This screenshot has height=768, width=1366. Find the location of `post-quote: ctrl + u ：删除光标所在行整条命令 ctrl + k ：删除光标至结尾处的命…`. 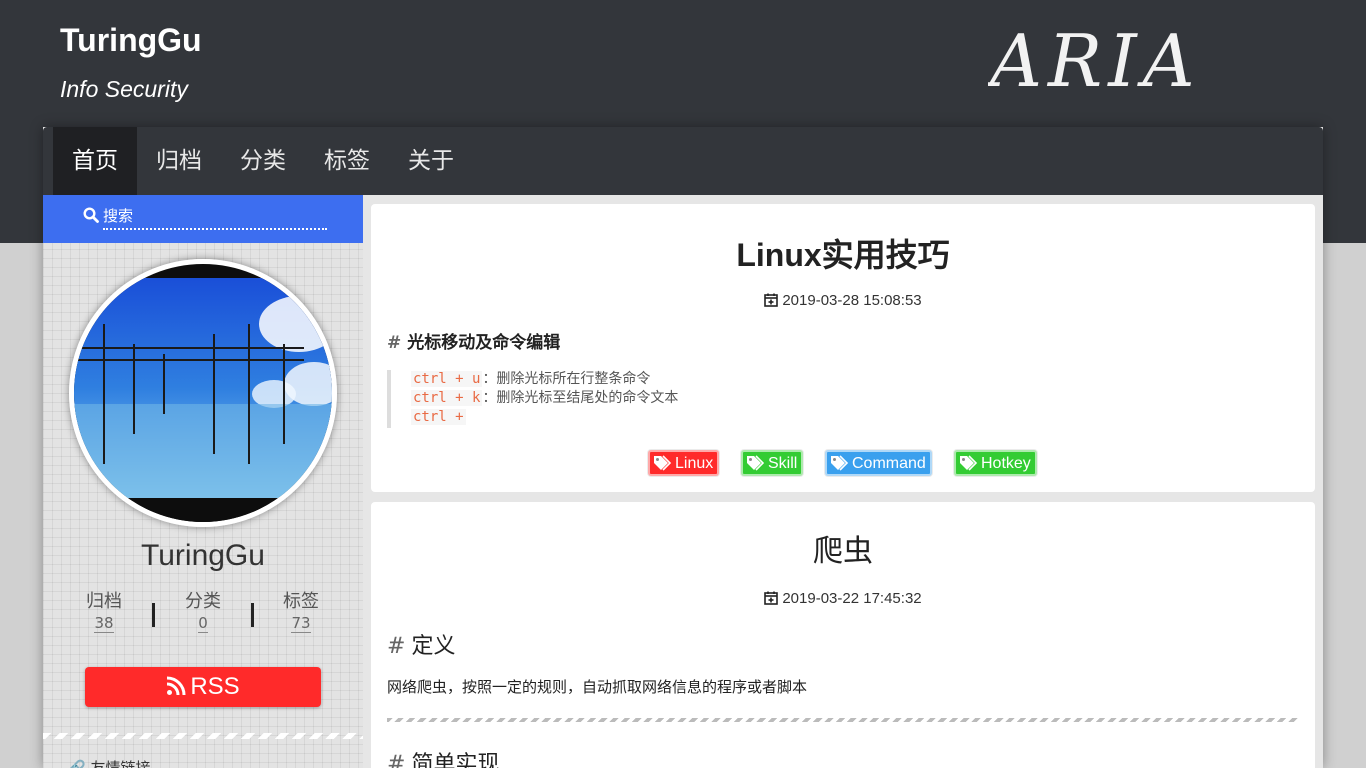

post-quote: ctrl + u ：删除光标所在行整条命令 ctrl + k ：删除光标至结尾处的命… is located at coordinates (537, 399).